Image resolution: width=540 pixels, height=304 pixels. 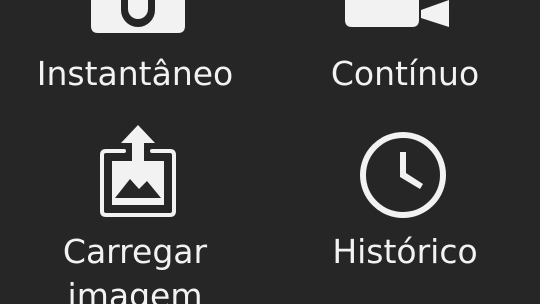 I want to click on upload-label-line2: imagem, so click(x=135, y=290).